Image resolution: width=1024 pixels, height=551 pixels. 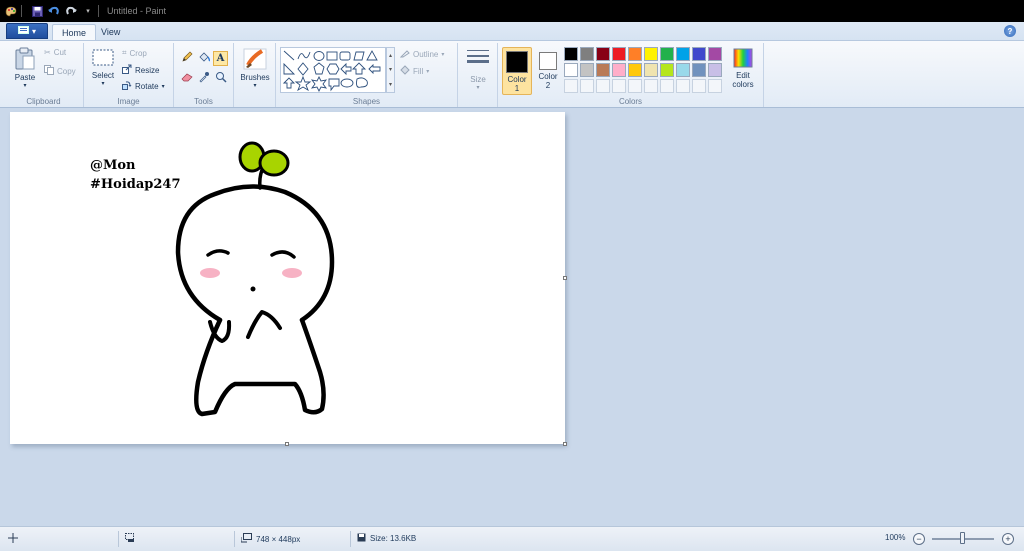 What do you see at coordinates (1010, 31) in the screenshot?
I see `help-icon: ?` at bounding box center [1010, 31].